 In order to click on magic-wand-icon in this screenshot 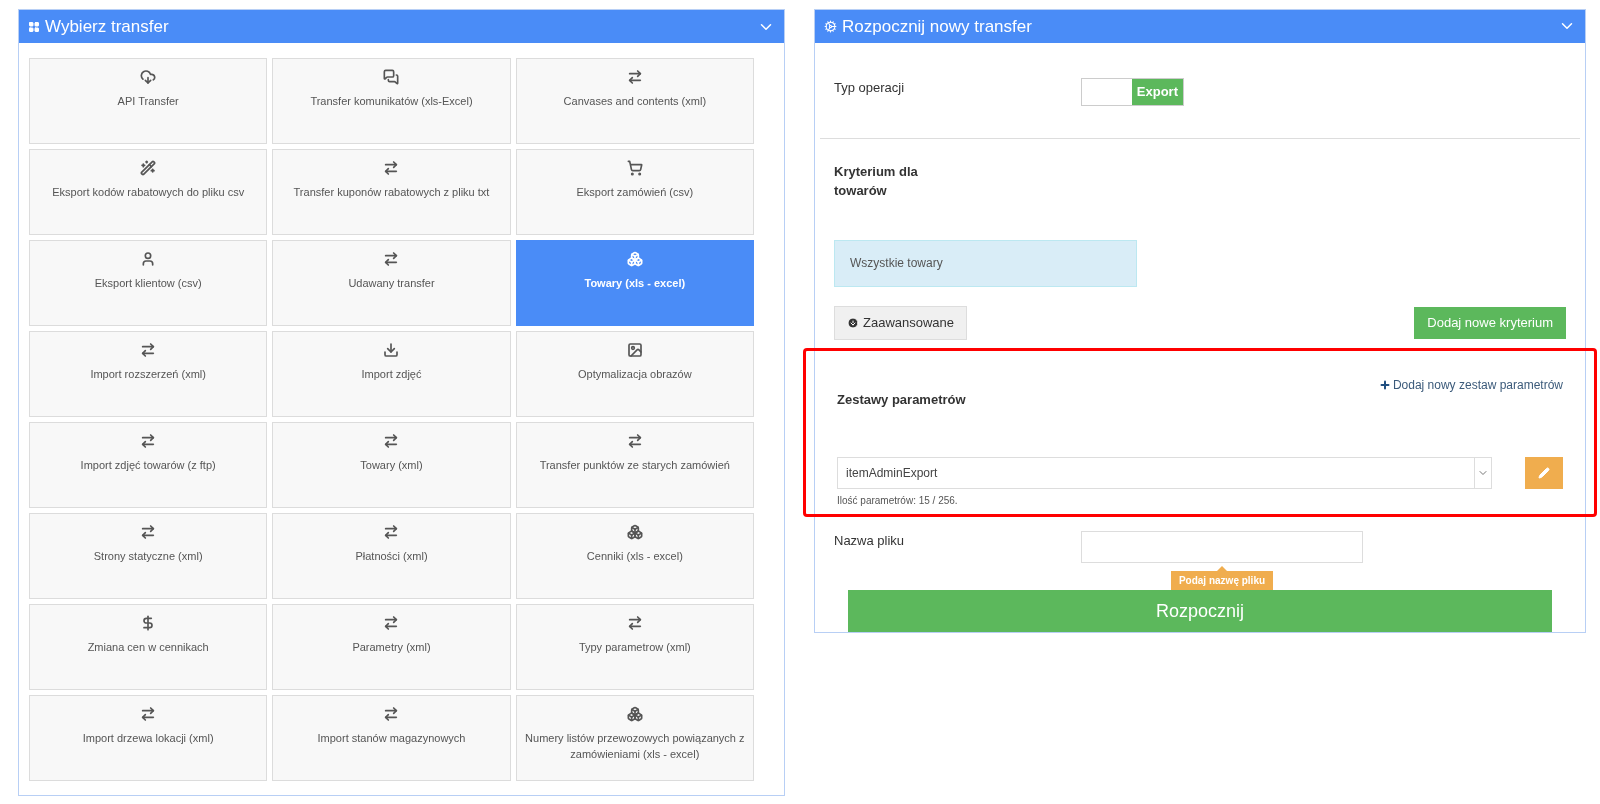, I will do `click(148, 168)`.